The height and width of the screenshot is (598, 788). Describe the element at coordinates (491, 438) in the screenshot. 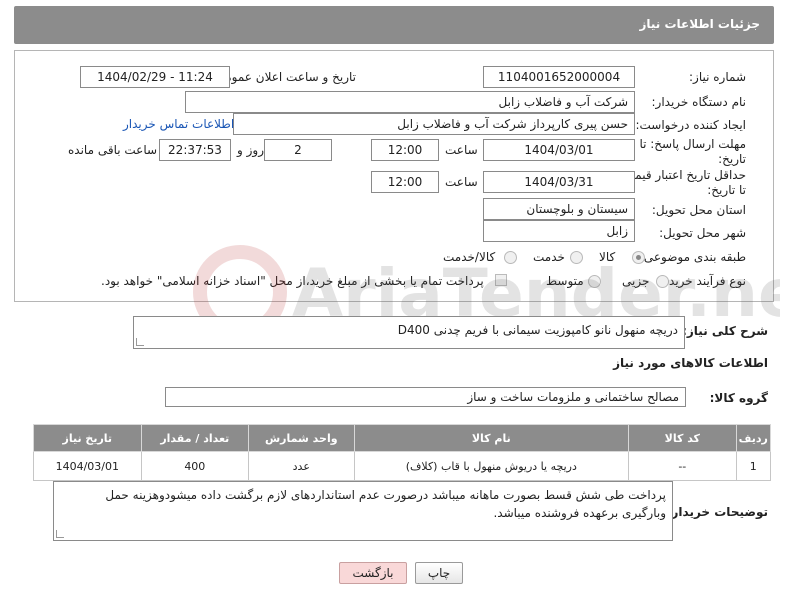

I see `col-name: نام کالا` at that location.